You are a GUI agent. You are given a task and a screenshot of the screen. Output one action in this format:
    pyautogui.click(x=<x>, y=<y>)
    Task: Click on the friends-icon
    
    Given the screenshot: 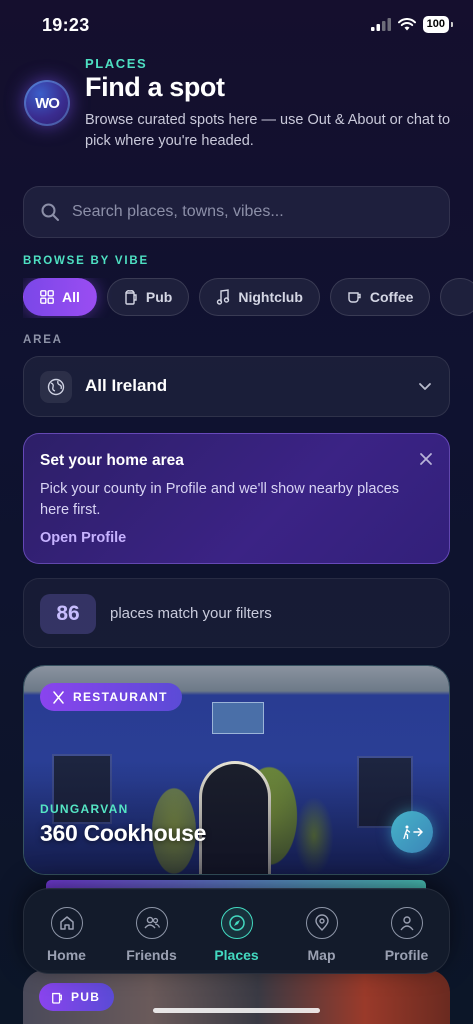 What is the action you would take?
    pyautogui.click(x=151, y=923)
    